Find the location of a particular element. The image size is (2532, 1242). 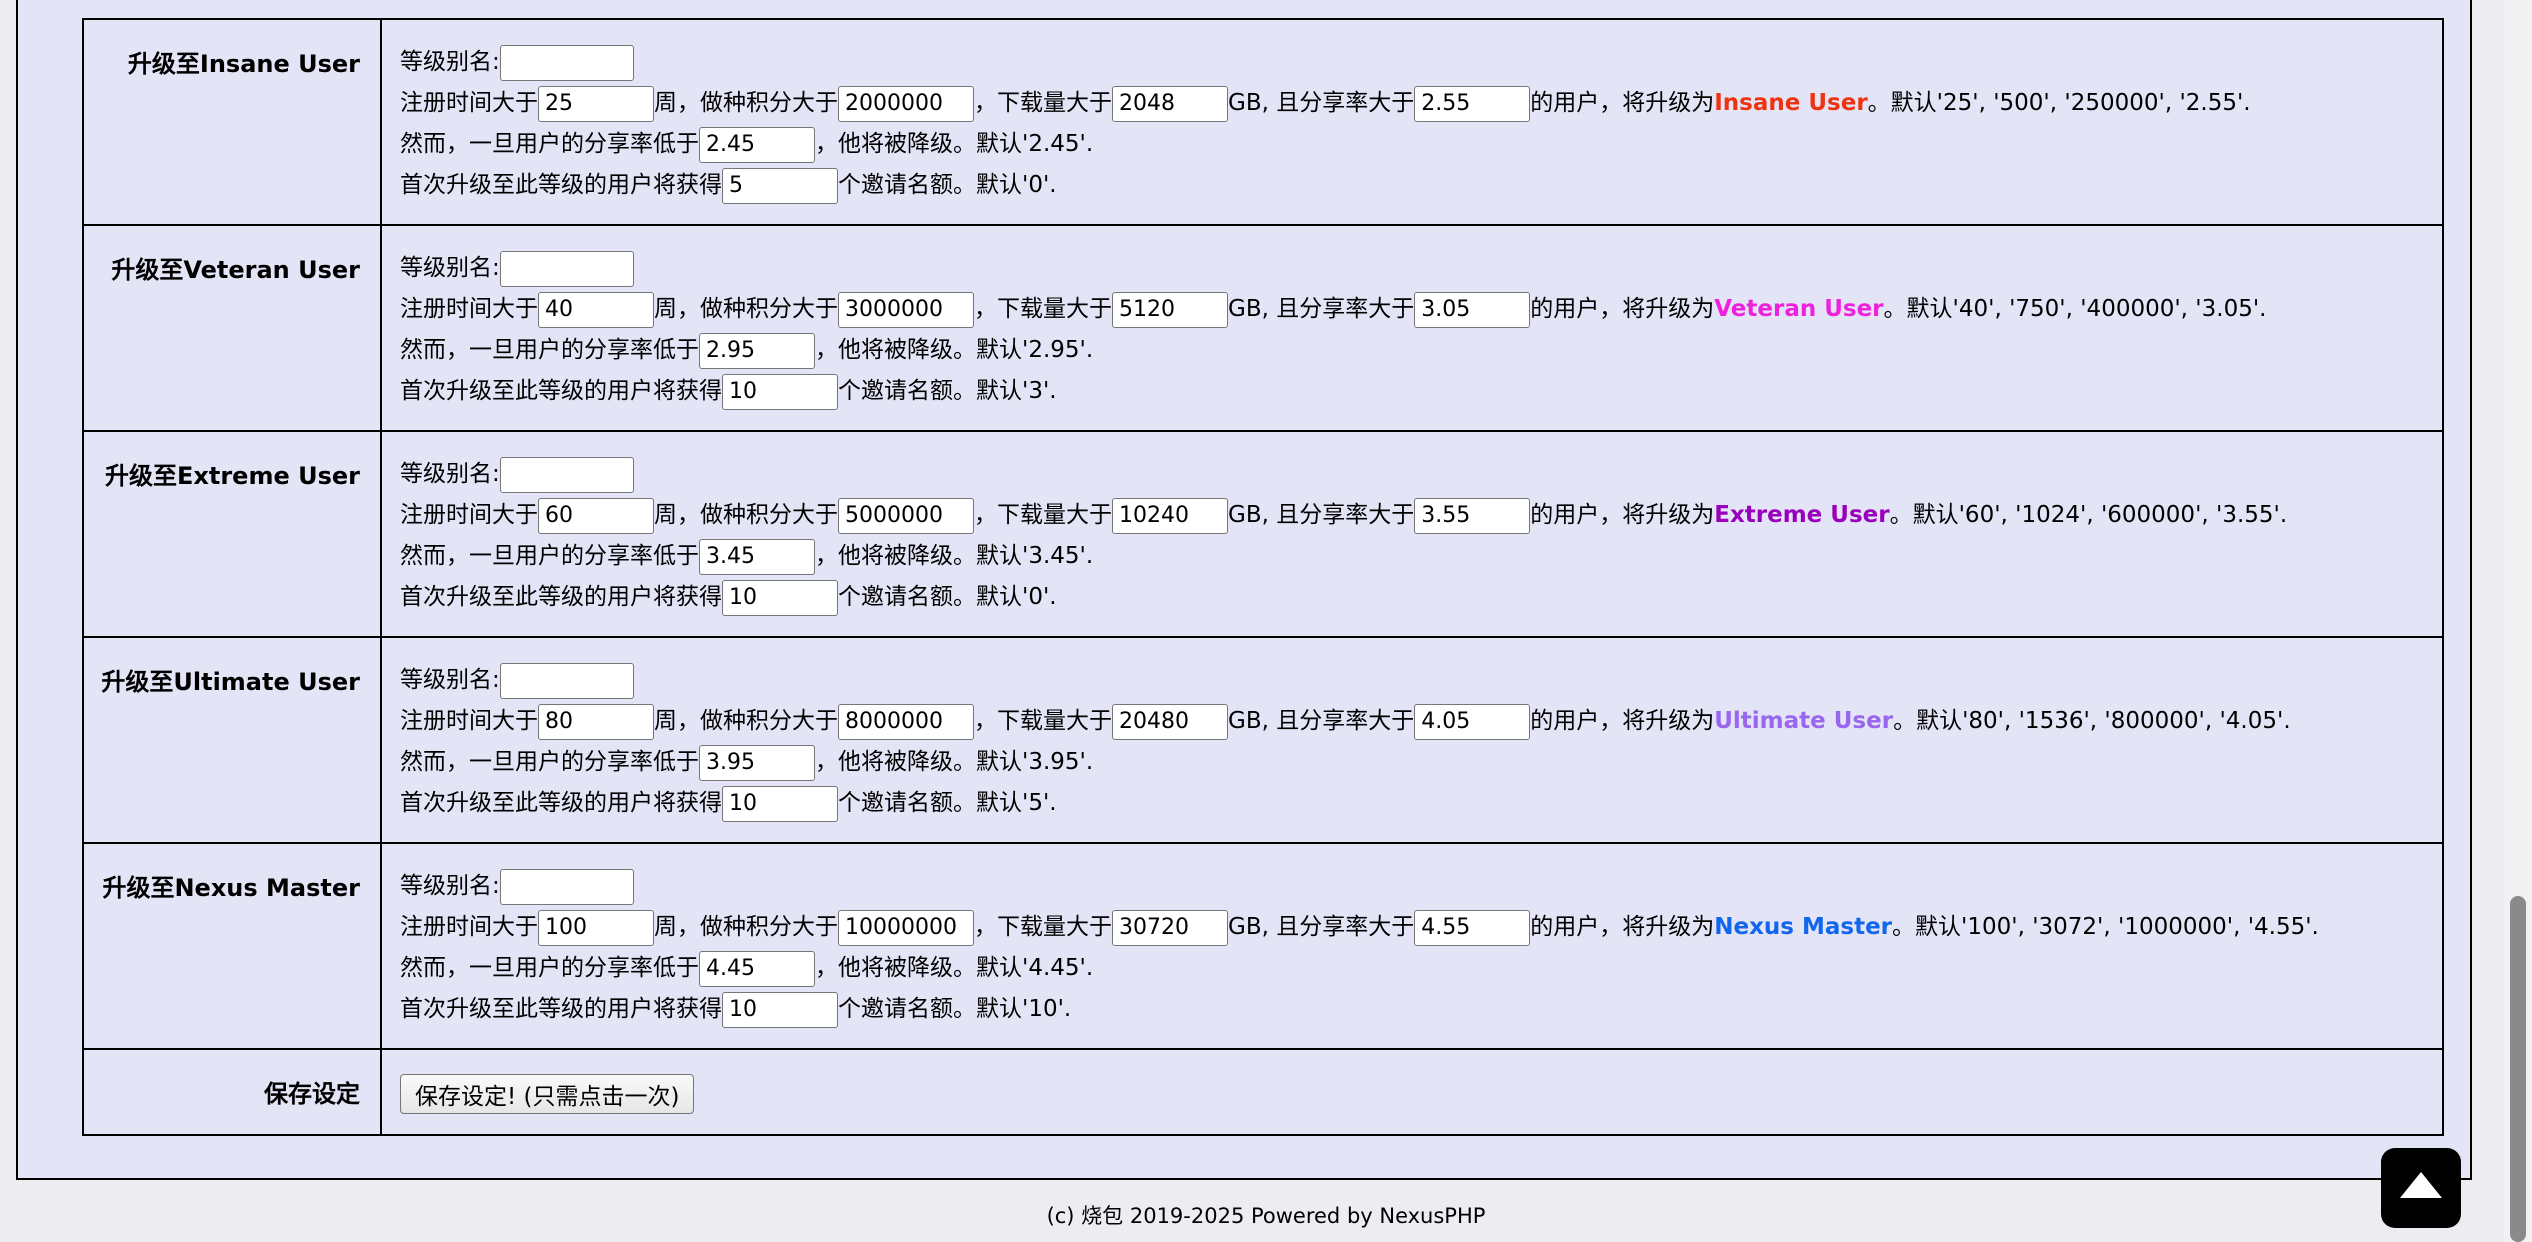

save-row-body: 保存设定! (只需点击一次) is located at coordinates (1412, 1092).